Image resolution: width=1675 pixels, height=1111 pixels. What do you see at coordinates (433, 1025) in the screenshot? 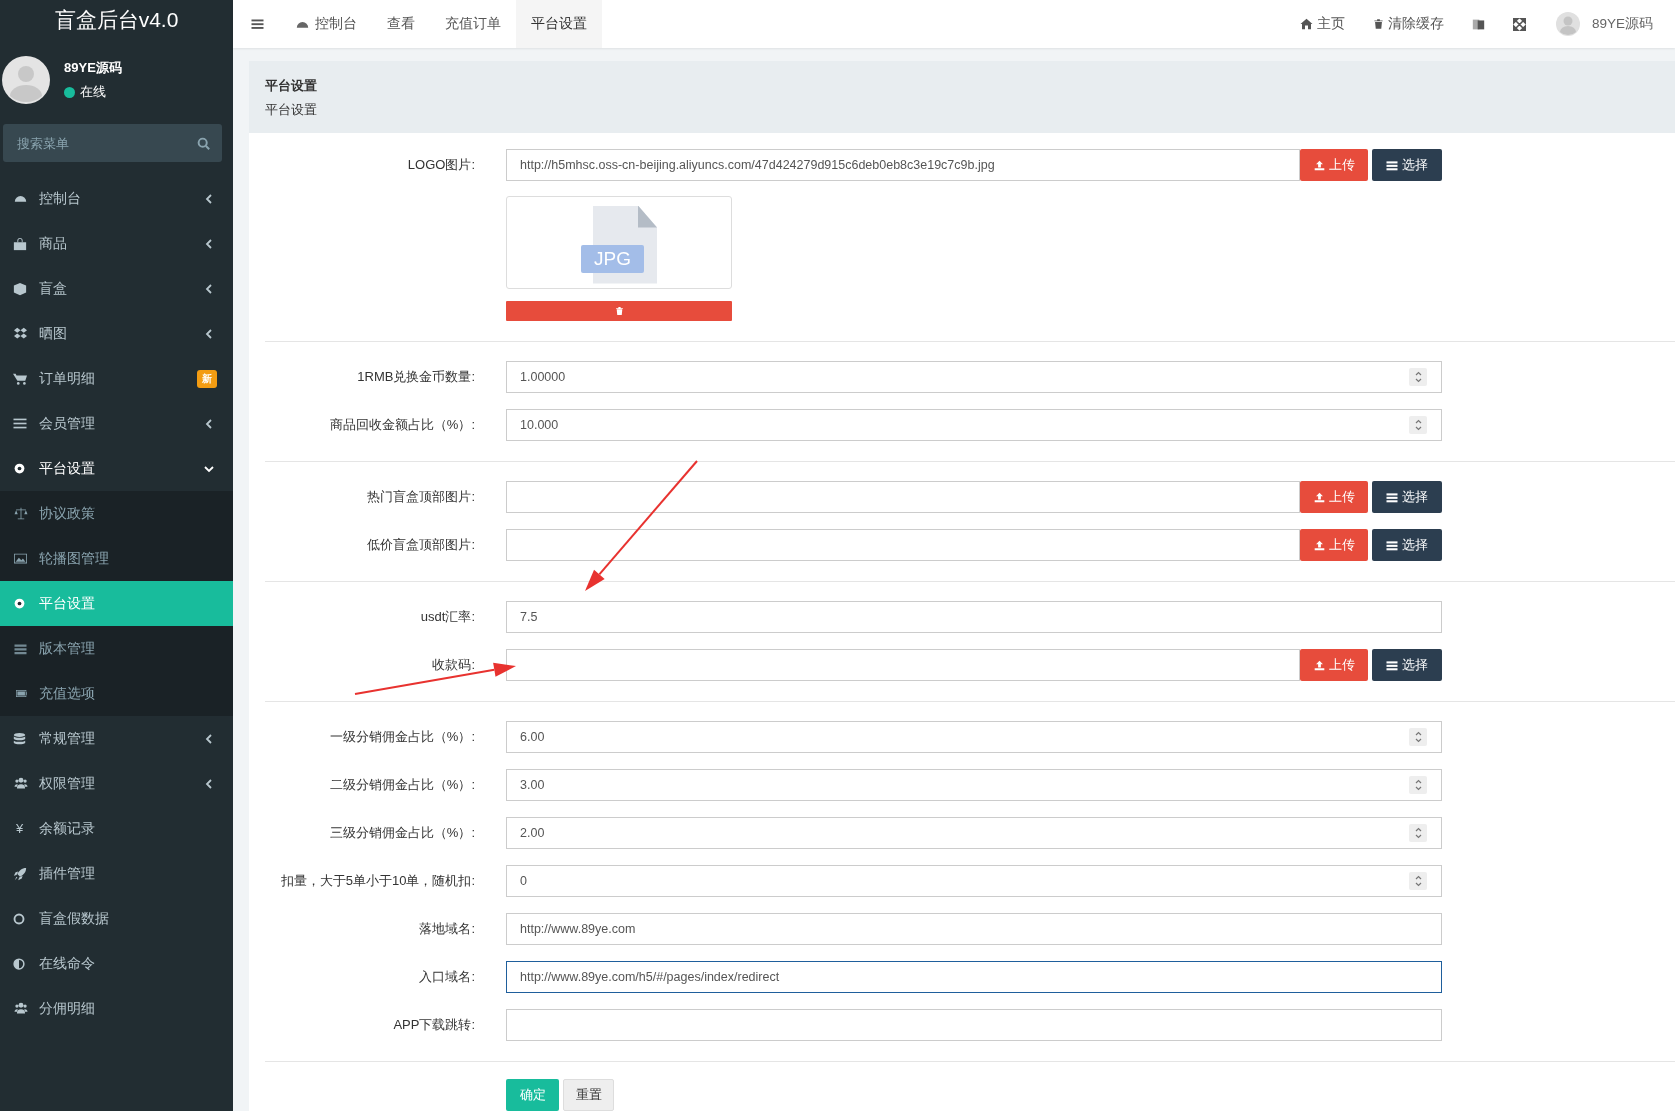
I see `field-label: APP下载跳转:` at bounding box center [433, 1025].